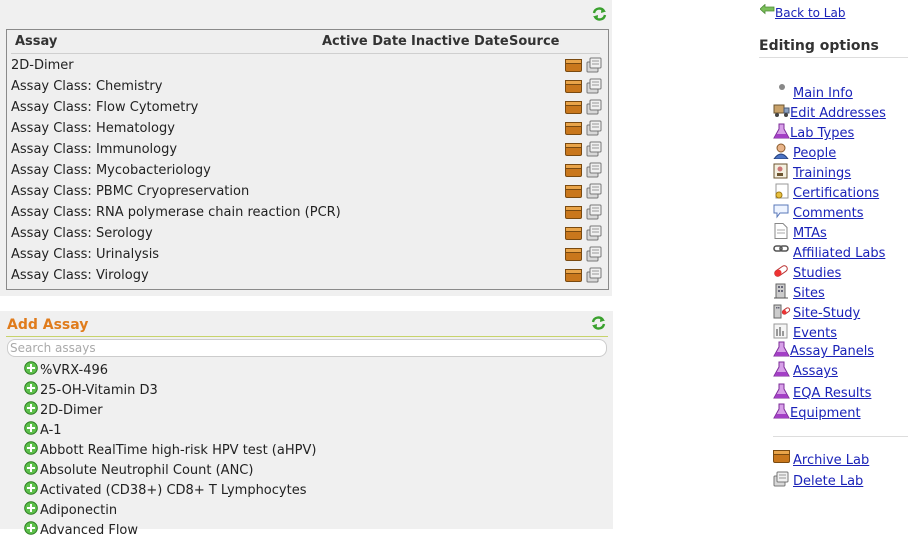 The height and width of the screenshot is (540, 912). Describe the element at coordinates (810, 13) in the screenshot. I see `back-to-lab-label: Back to Lab` at that location.